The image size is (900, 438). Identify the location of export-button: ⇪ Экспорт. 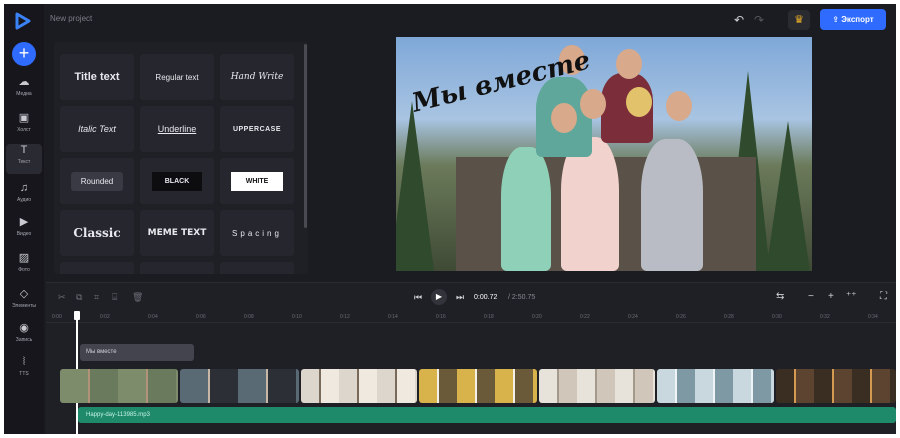
(853, 19).